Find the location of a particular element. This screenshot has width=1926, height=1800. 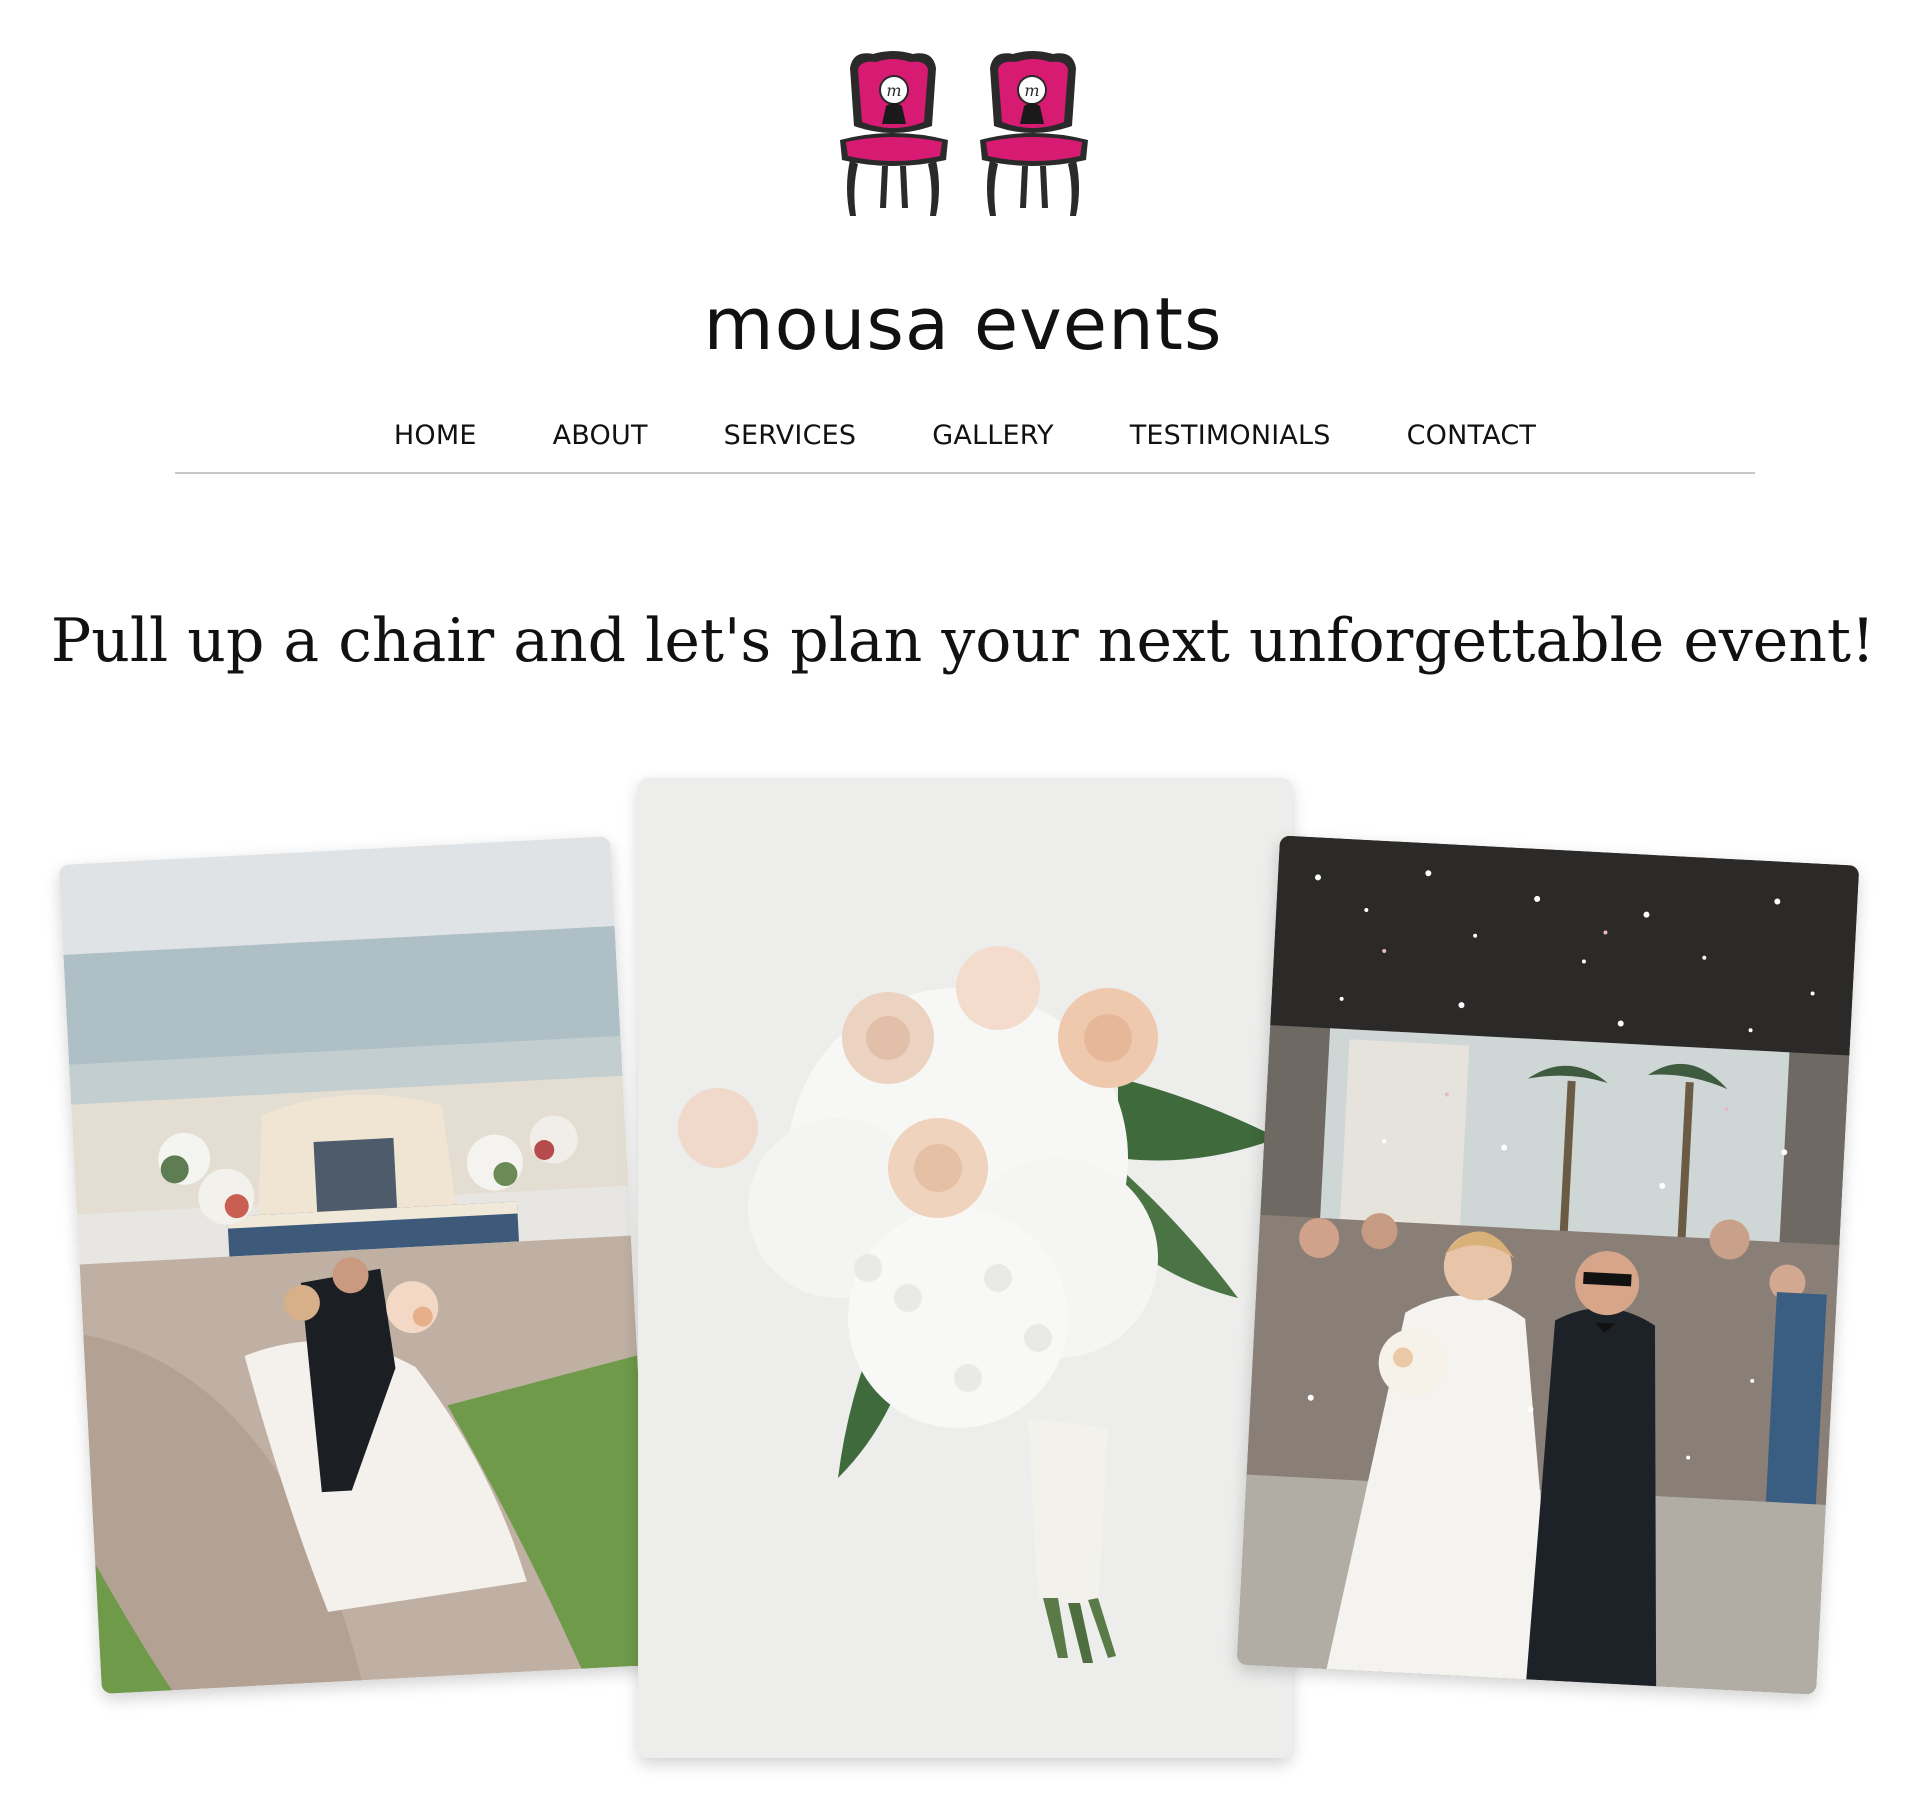

chair-right-icon: m is located at coordinates (1033, 138).